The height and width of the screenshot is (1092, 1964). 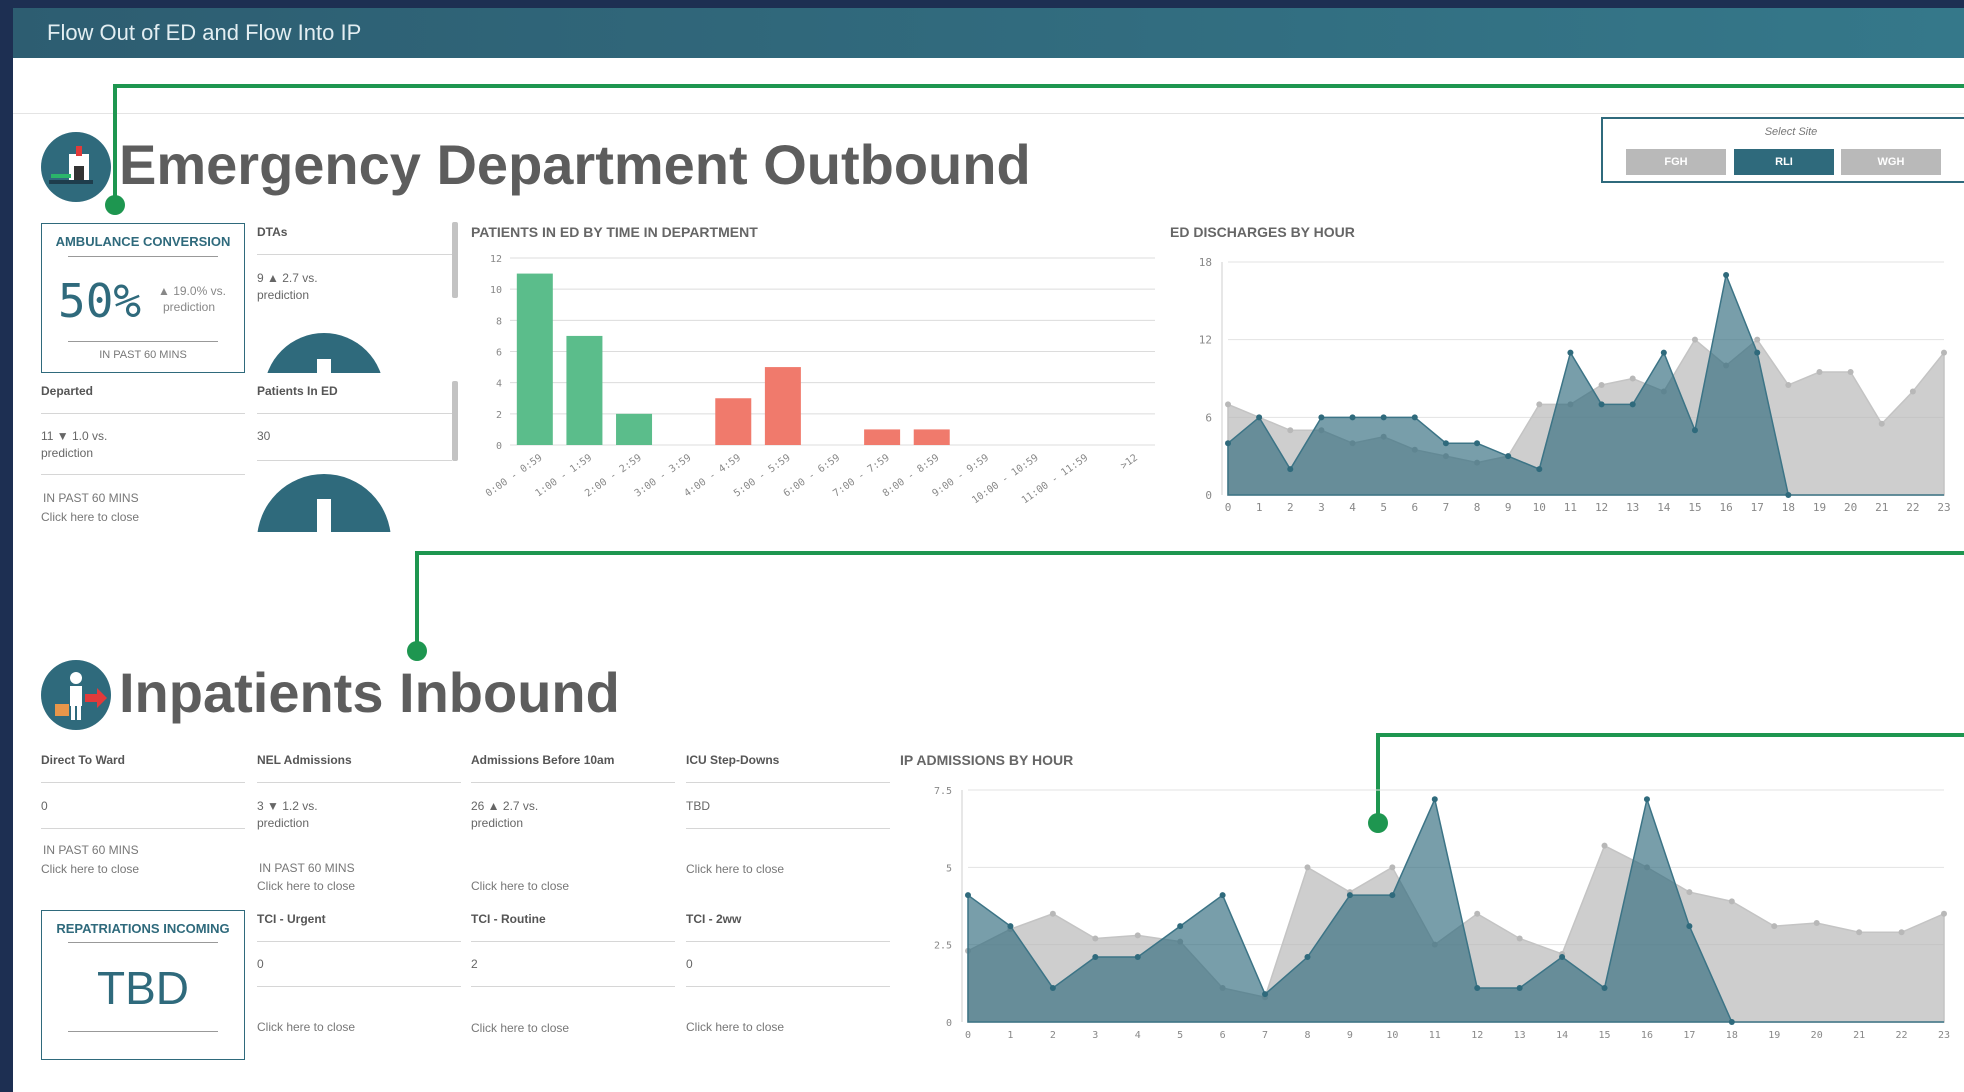 I want to click on x-tick-label: 1, so click(x=1010, y=1035).